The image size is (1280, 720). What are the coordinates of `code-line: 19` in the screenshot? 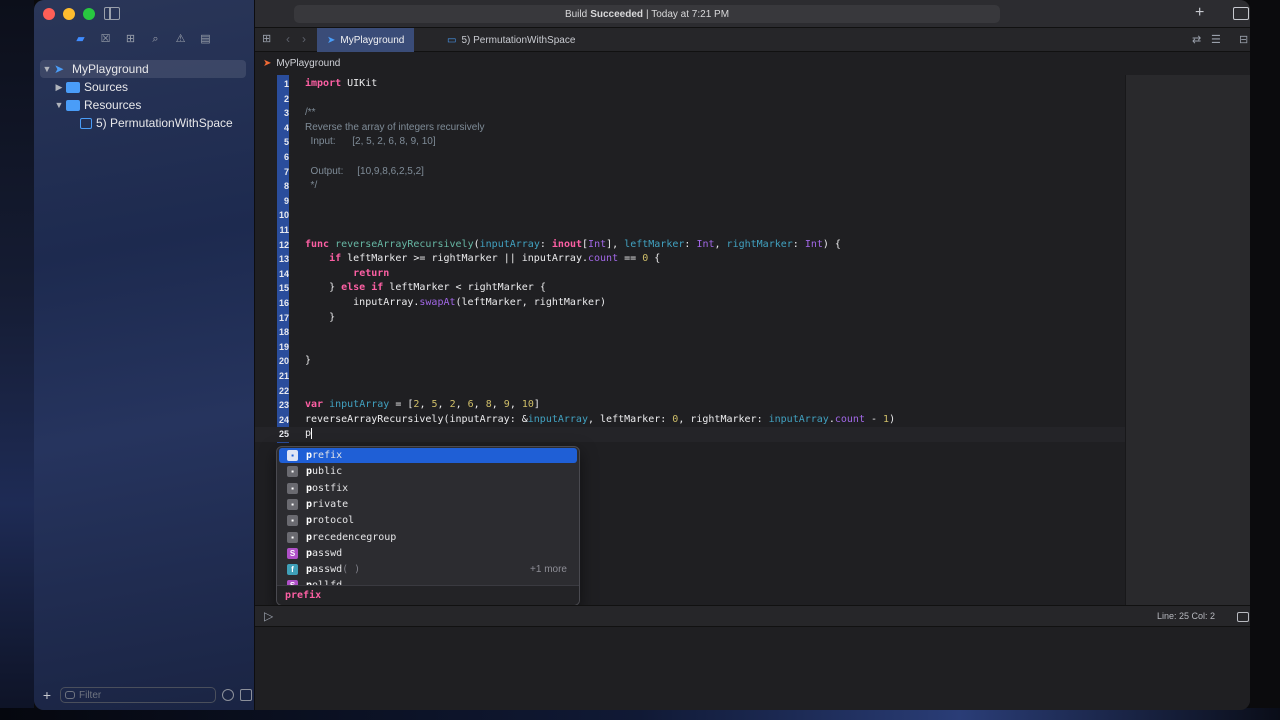 It's located at (690, 347).